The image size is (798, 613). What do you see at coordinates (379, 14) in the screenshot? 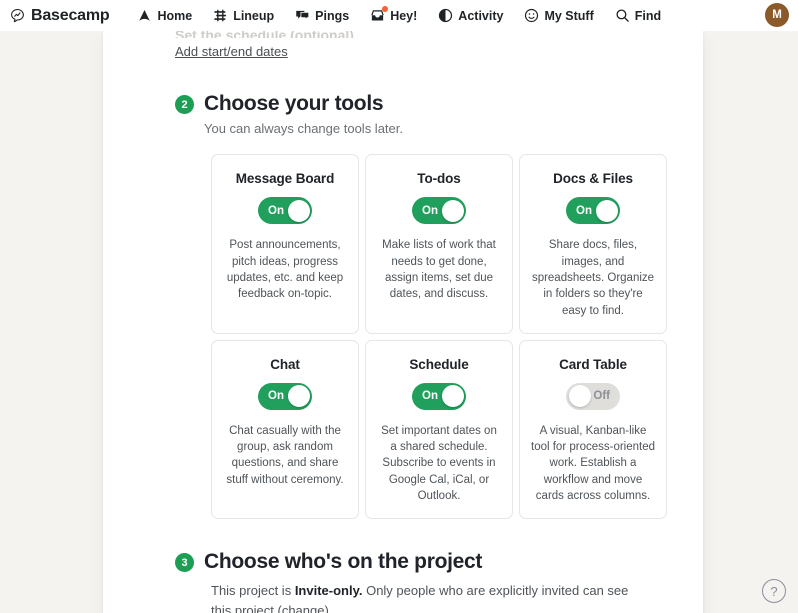
I see `hey-inbox-icon` at bounding box center [379, 14].